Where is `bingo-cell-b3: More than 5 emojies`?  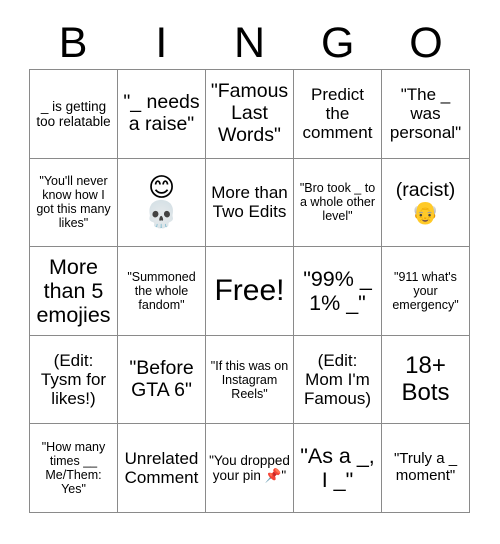
bingo-cell-b3: More than 5 emojies is located at coordinates (74, 291).